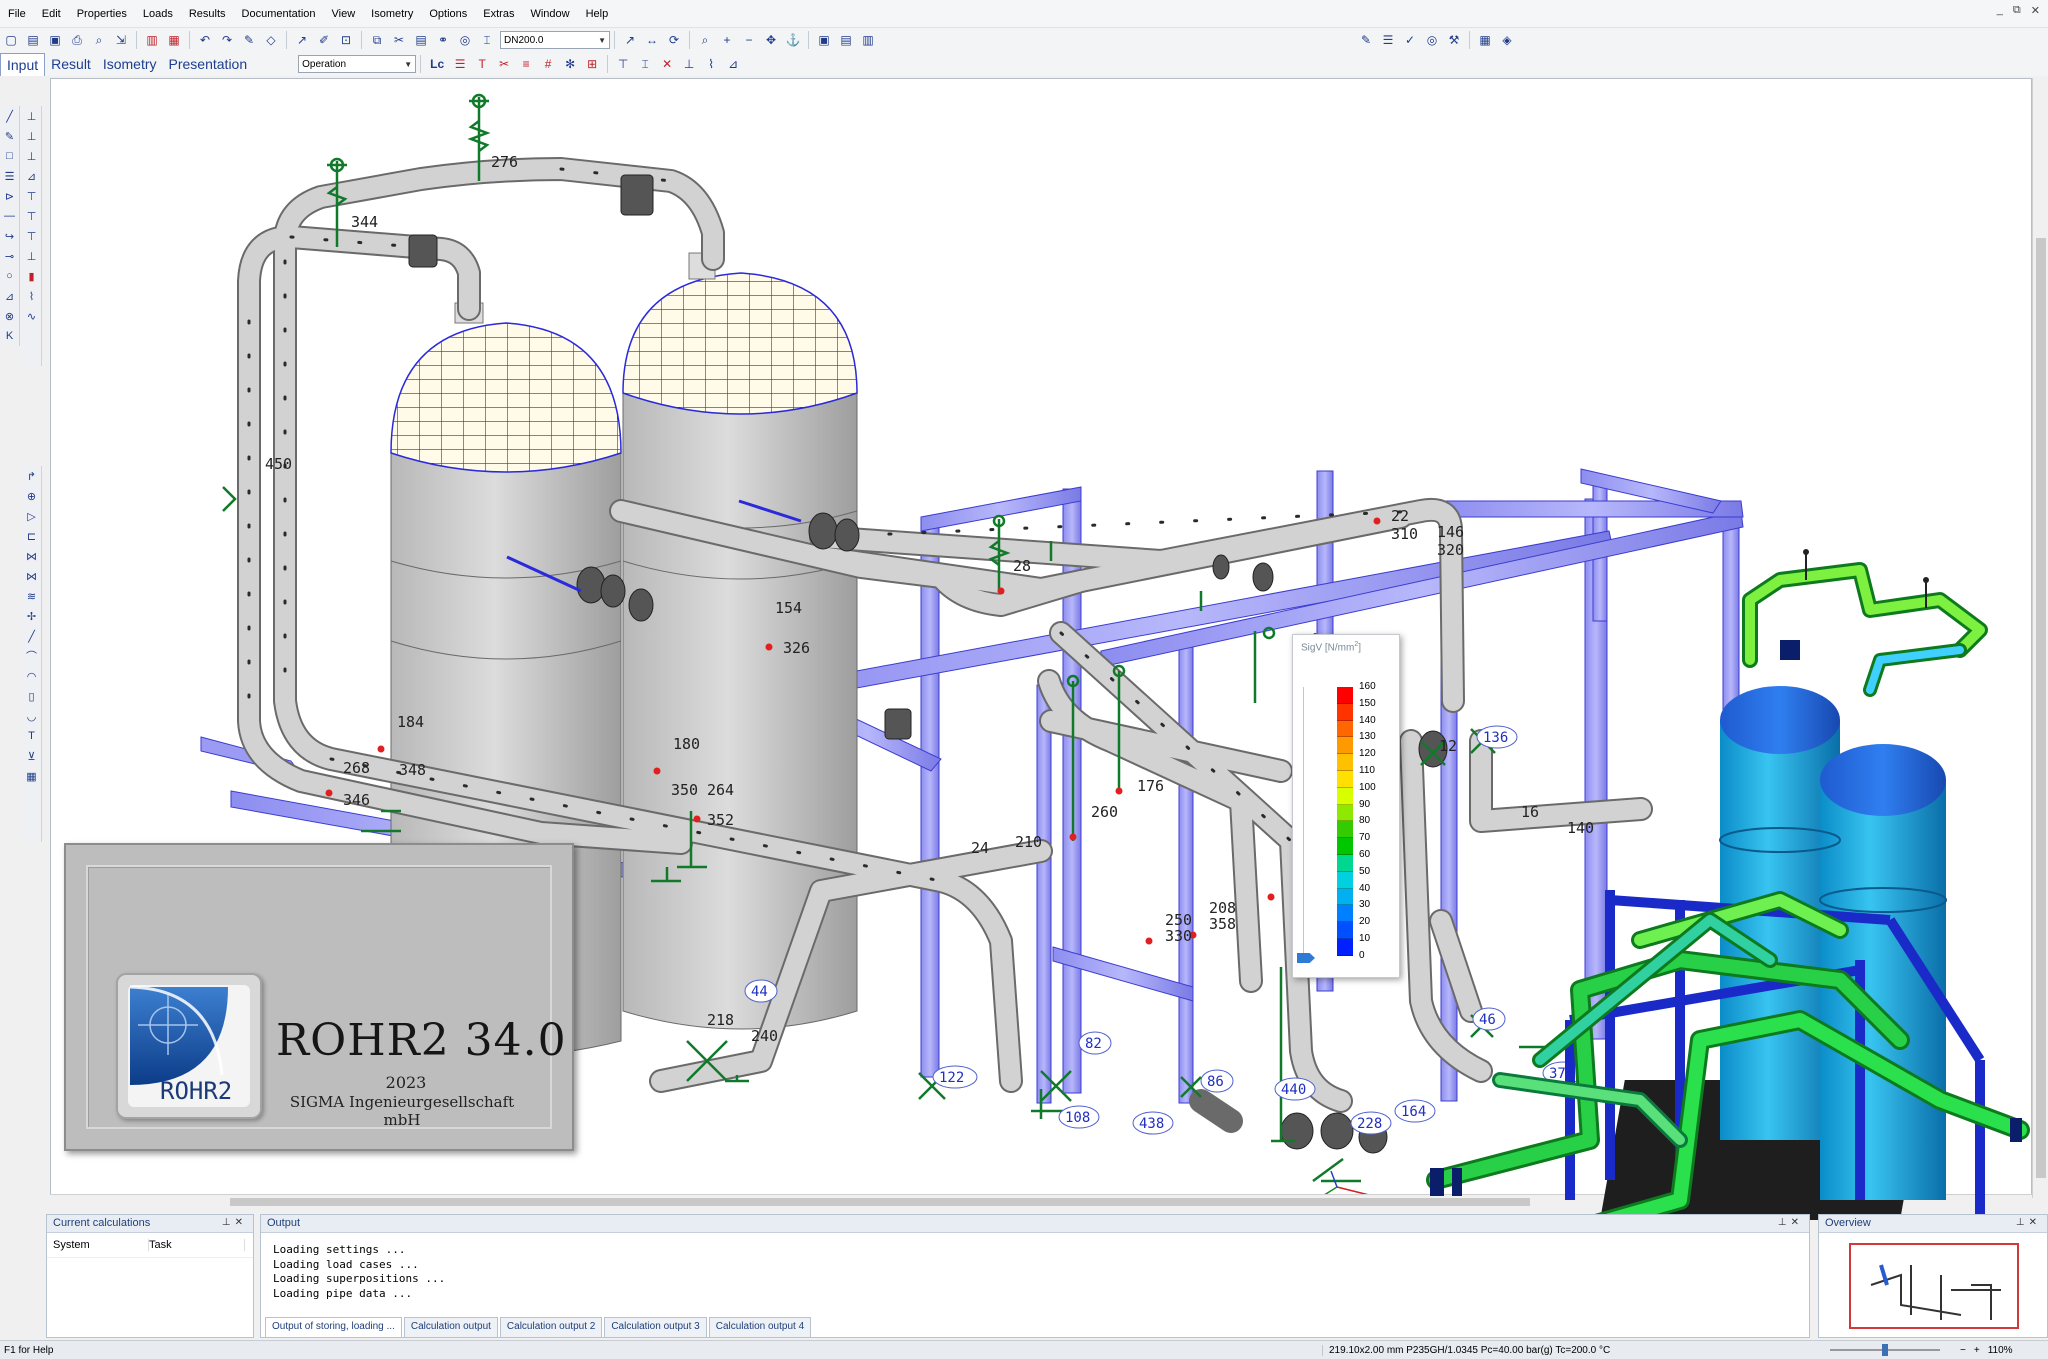 The width and height of the screenshot is (2048, 1359). What do you see at coordinates (99, 40) in the screenshot?
I see `print-preview-icon: ⌕` at bounding box center [99, 40].